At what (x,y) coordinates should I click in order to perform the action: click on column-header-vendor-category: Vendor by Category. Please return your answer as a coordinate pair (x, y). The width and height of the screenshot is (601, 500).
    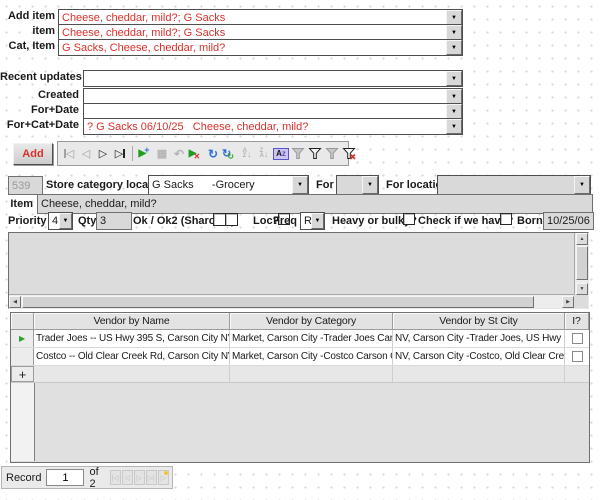
    Looking at the image, I should click on (311, 321).